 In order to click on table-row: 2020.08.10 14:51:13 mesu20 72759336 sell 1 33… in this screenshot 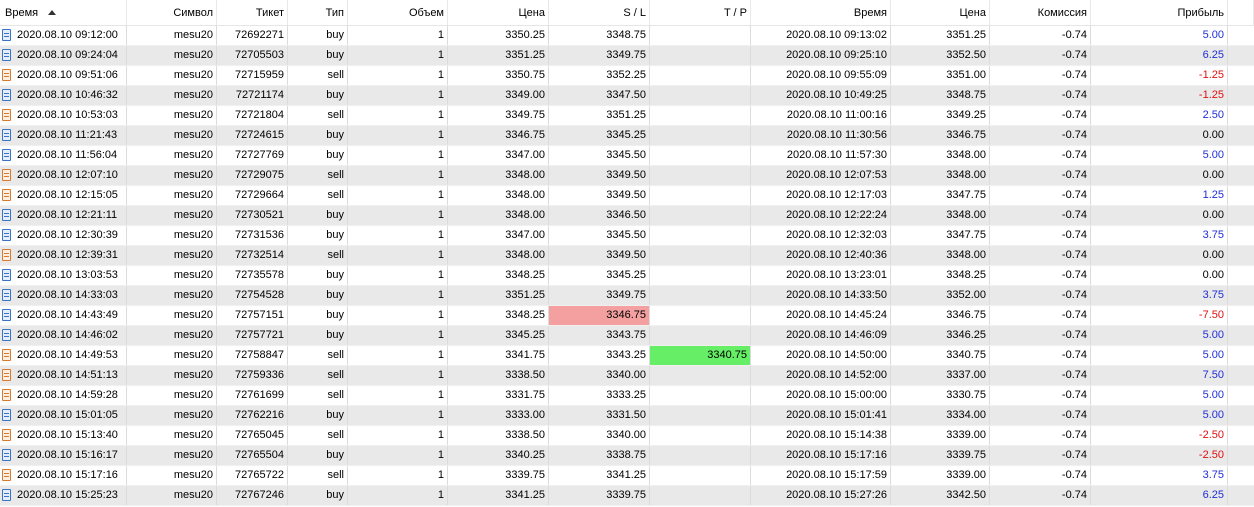, I will do `click(627, 376)`.